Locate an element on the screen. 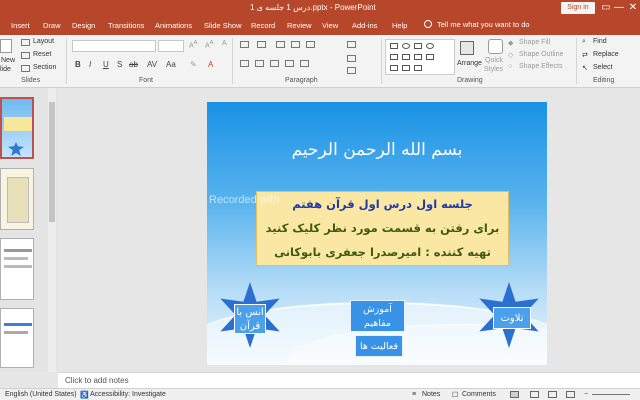  zoom-slider is located at coordinates (611, 394).